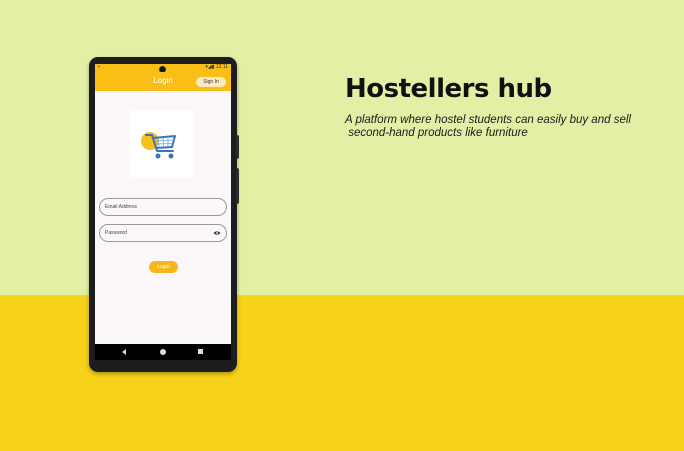  I want to click on status-right: ▾◢▮ 12:11, so click(216, 67).